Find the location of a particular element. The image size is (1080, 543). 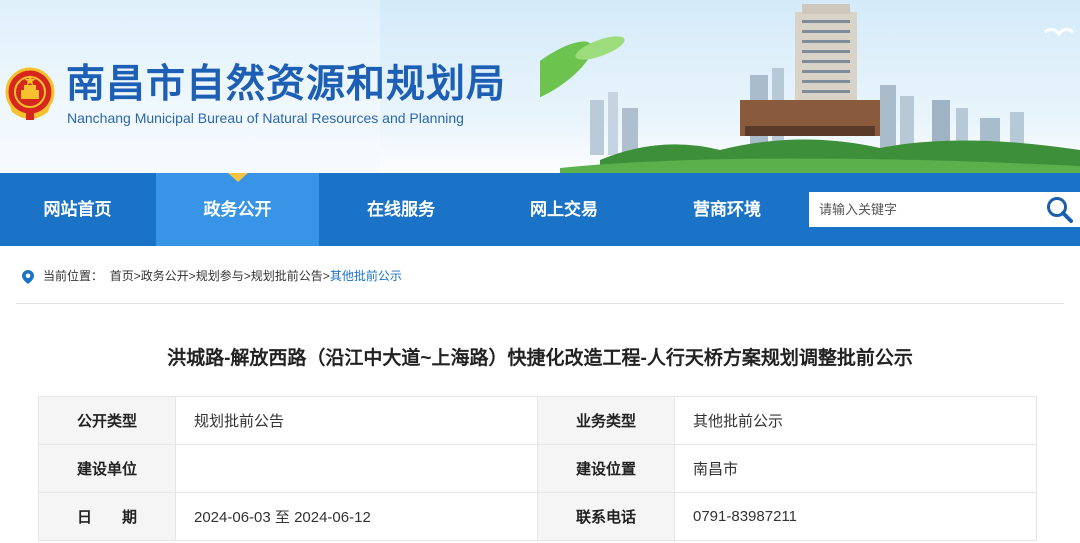

breadcrumb-link-government-affairs: 政务公开 is located at coordinates (165, 276).